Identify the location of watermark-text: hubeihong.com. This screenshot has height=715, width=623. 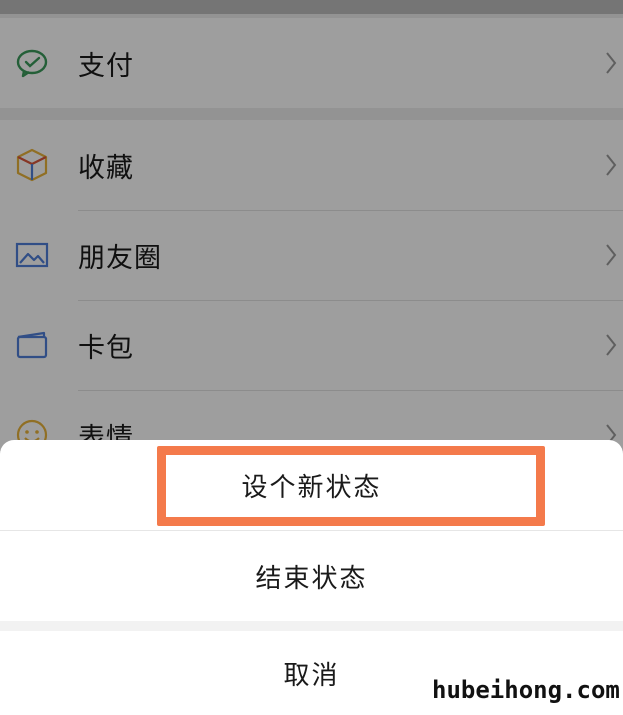
(526, 690).